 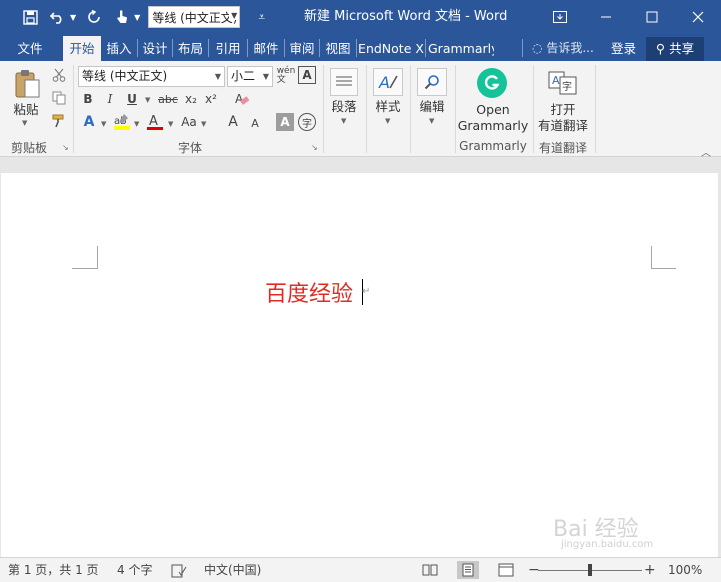 What do you see at coordinates (141, 17) in the screenshot?
I see `quick-access-toolbar: ▼ ▼ 等线 (中文正文) ▼ ⩡` at bounding box center [141, 17].